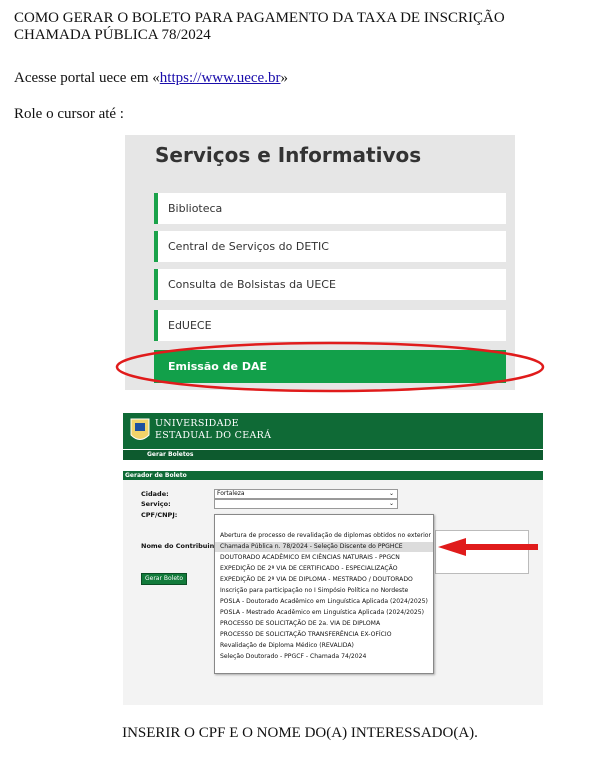 The height and width of the screenshot is (775, 600). Describe the element at coordinates (183, 546) in the screenshot. I see `label-nome: Nome do Contribuinte:` at that location.